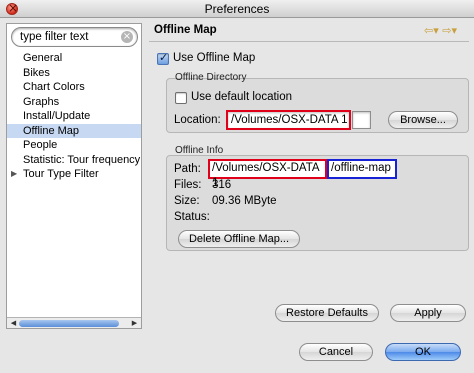 The width and height of the screenshot is (474, 373). What do you see at coordinates (361, 120) in the screenshot?
I see `location-field-extension` at bounding box center [361, 120].